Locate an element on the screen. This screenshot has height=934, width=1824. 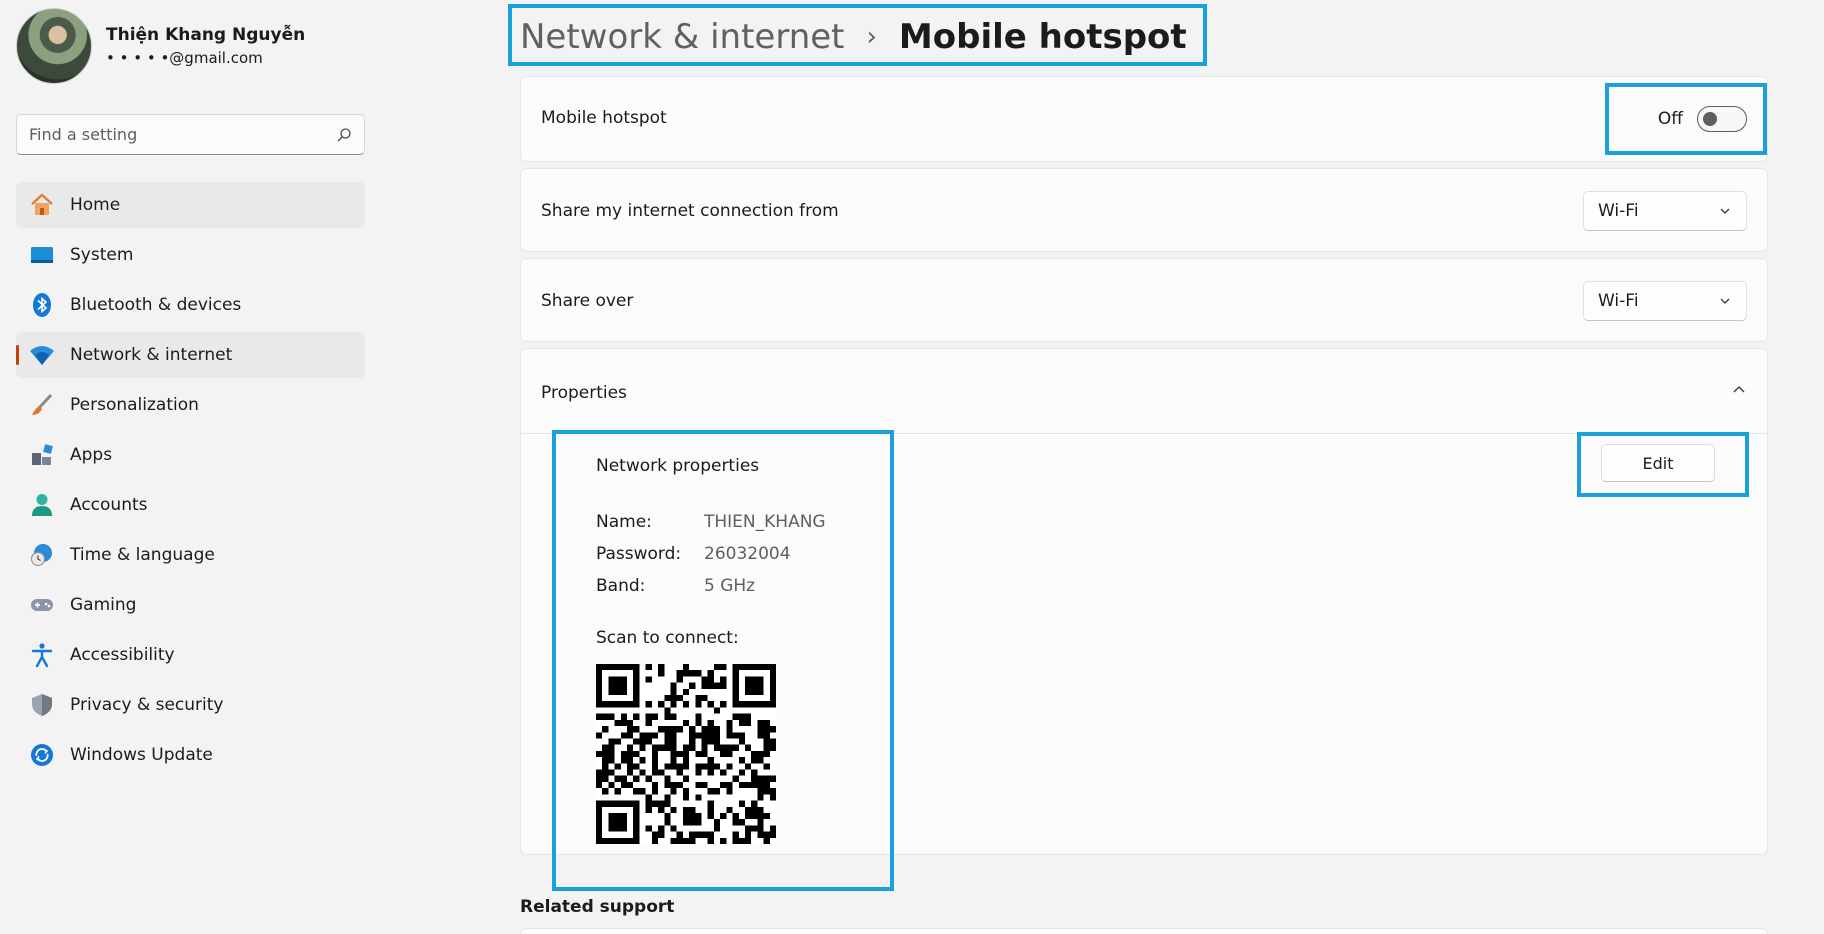
search-icon is located at coordinates (344, 135).